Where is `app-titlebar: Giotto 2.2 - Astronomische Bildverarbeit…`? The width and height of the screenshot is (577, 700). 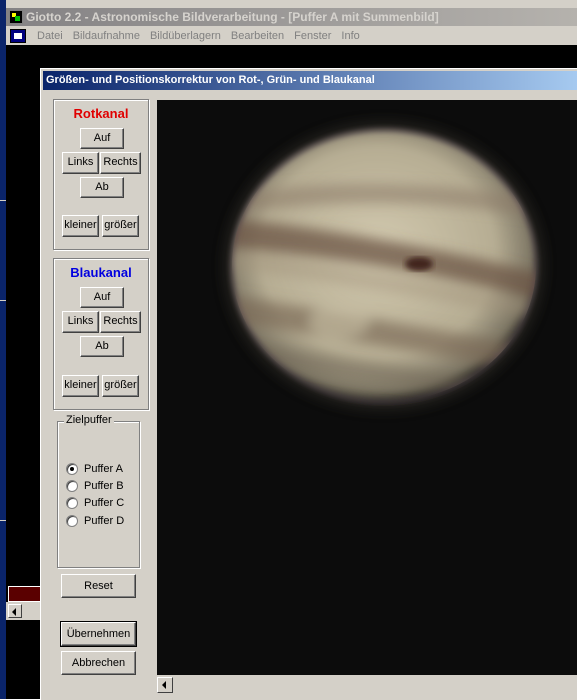 app-titlebar: Giotto 2.2 - Astronomische Bildverarbeit… is located at coordinates (291, 17).